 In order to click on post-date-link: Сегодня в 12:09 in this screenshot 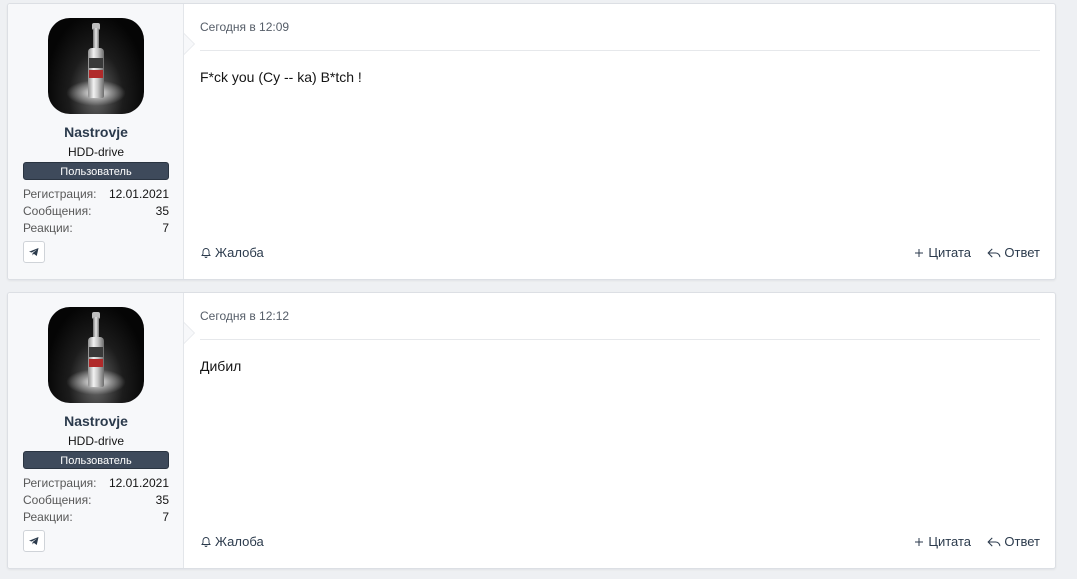, I will do `click(244, 27)`.